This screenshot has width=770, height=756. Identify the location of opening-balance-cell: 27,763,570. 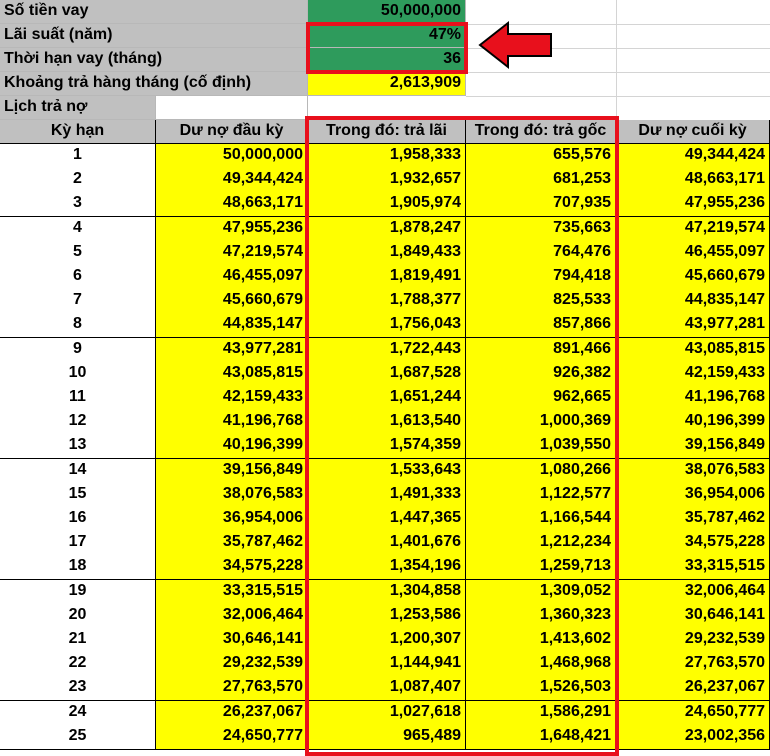
(232, 689).